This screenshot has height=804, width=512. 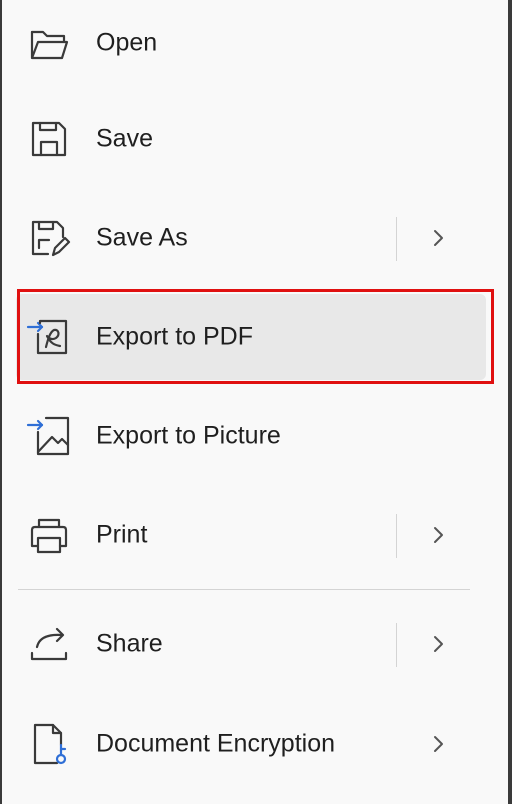 I want to click on menu-item-label: Save As, so click(x=142, y=237).